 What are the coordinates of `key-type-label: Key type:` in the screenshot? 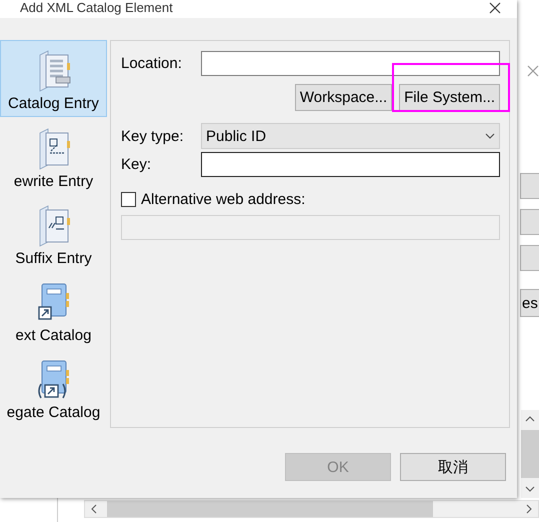 It's located at (153, 136).